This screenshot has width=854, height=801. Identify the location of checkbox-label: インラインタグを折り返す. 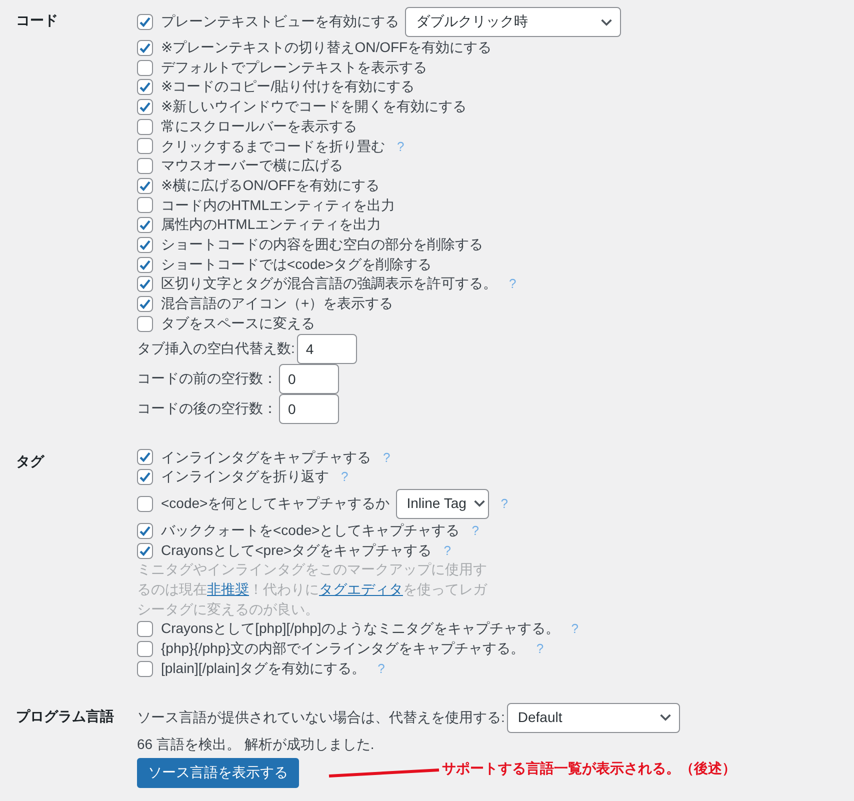
(245, 476).